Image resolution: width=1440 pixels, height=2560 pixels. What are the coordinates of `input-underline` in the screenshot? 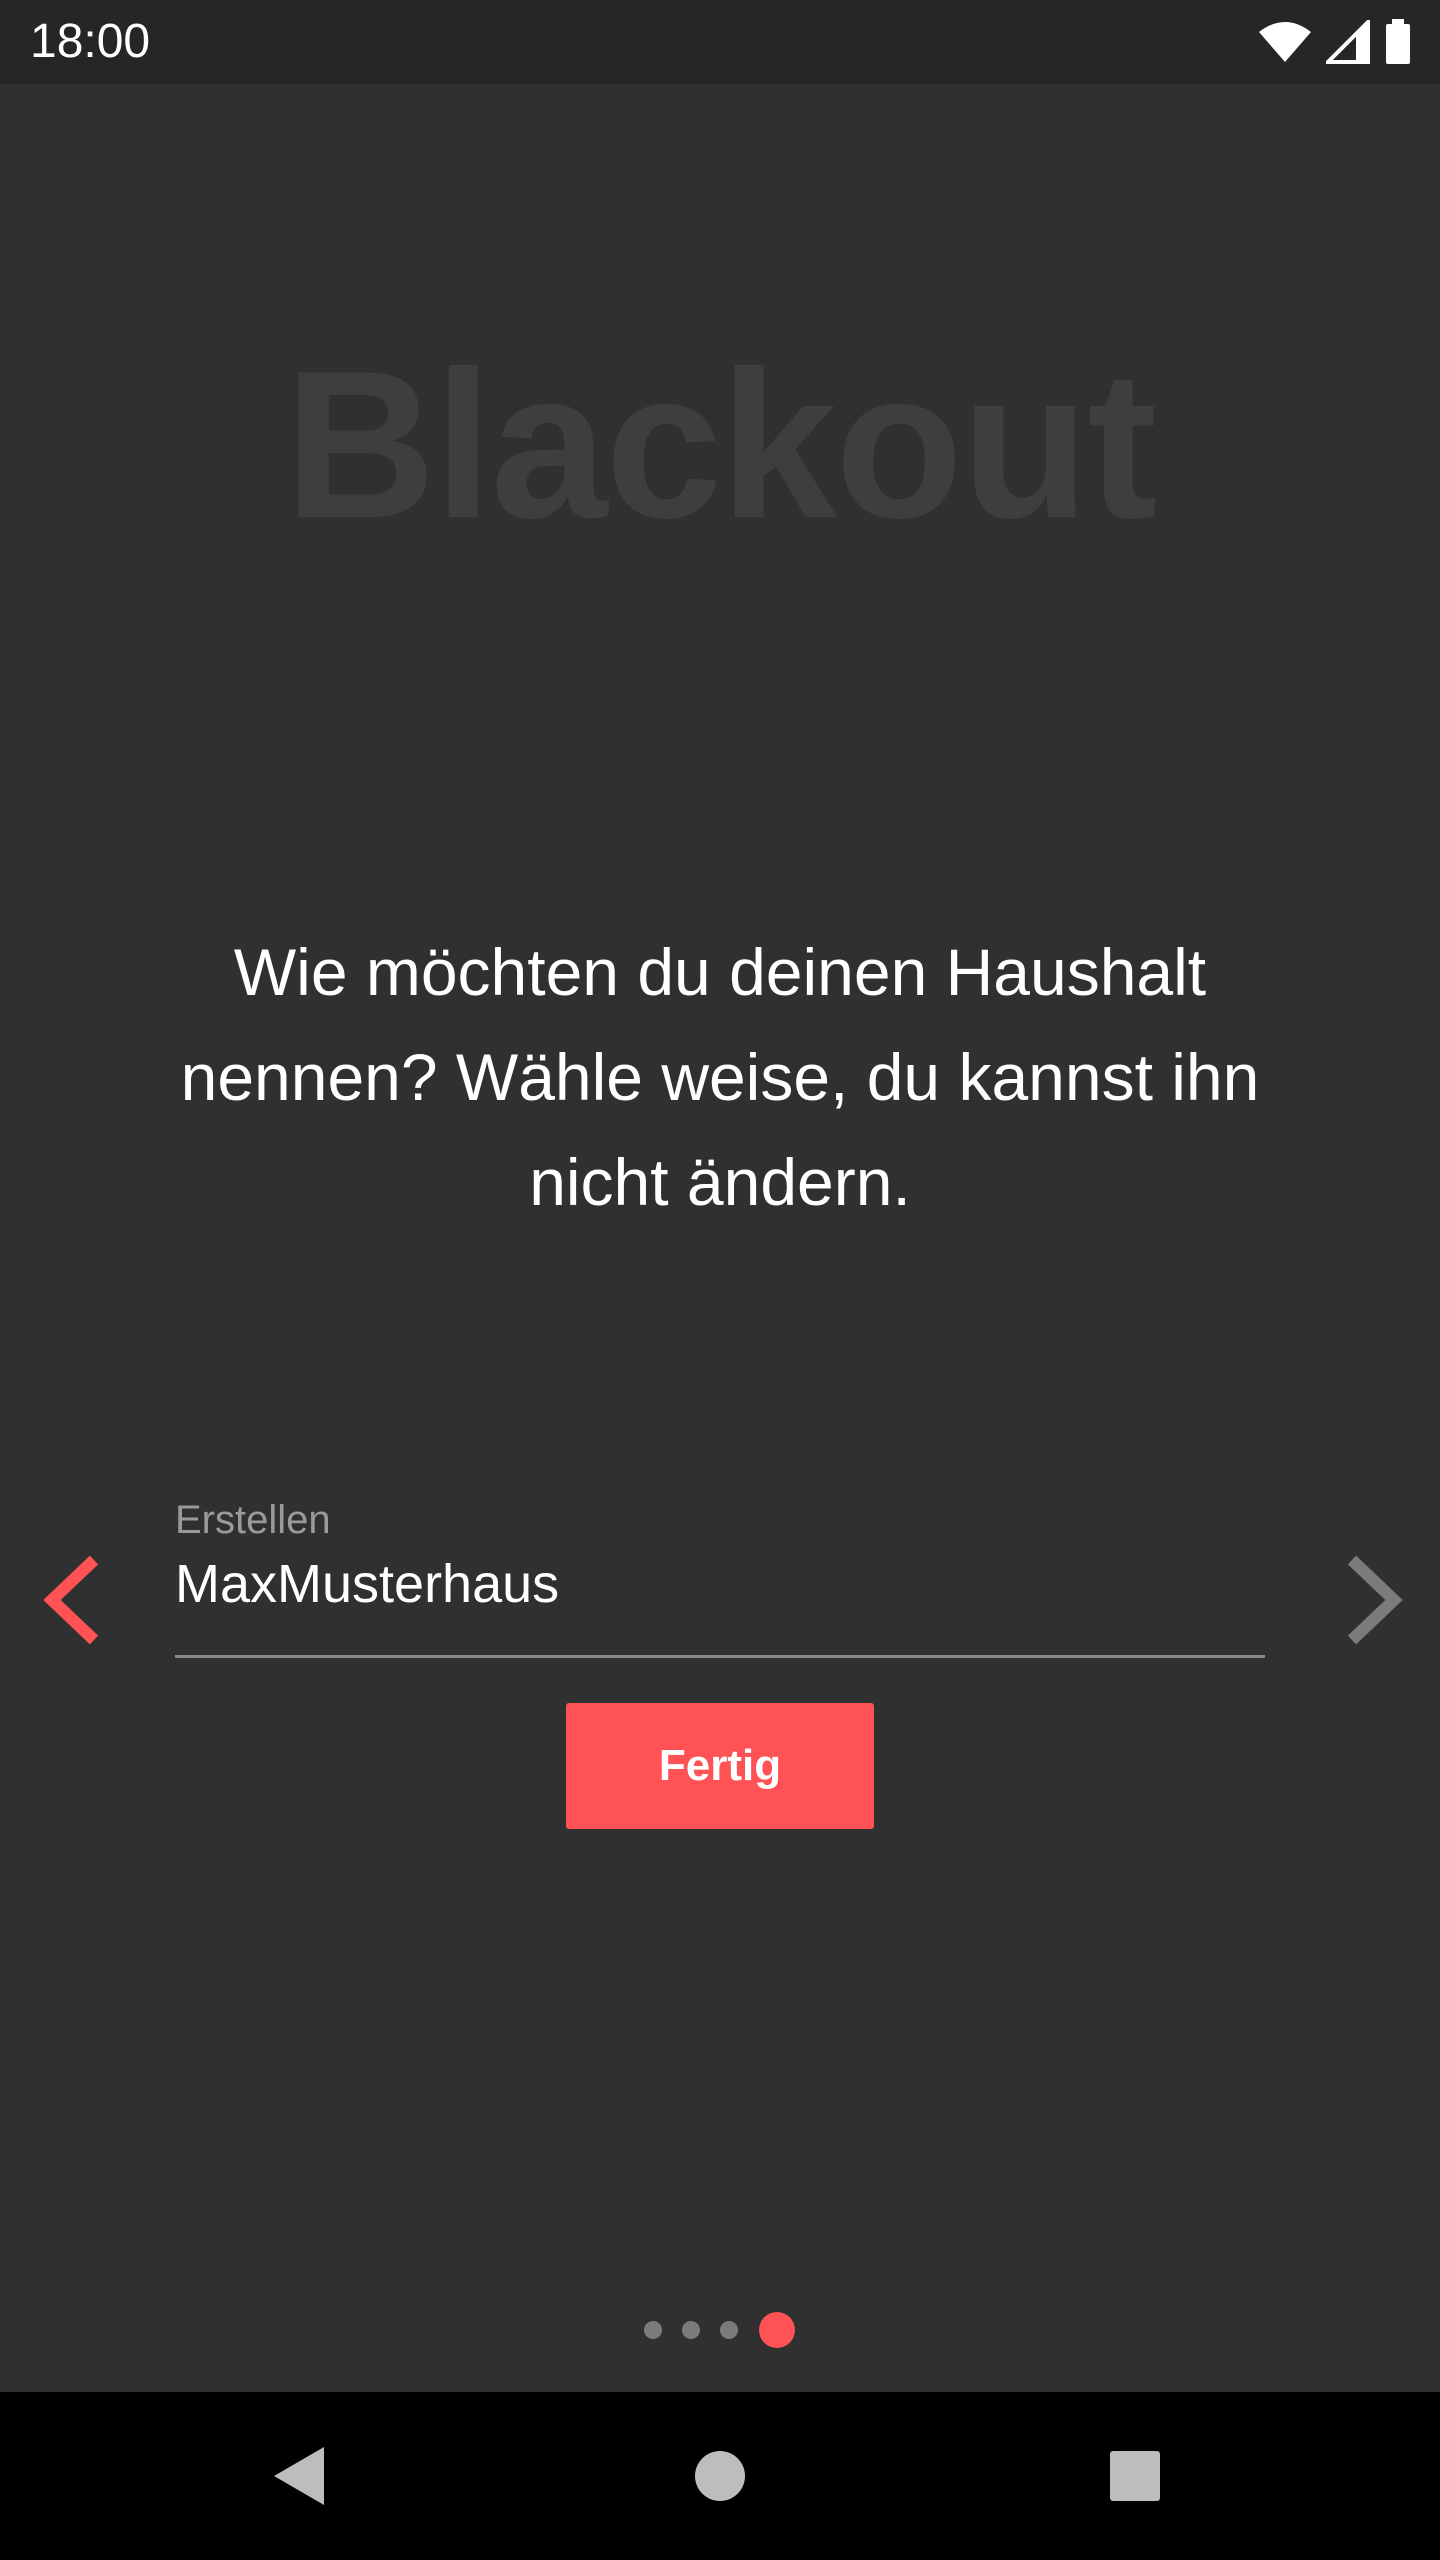 It's located at (720, 1656).